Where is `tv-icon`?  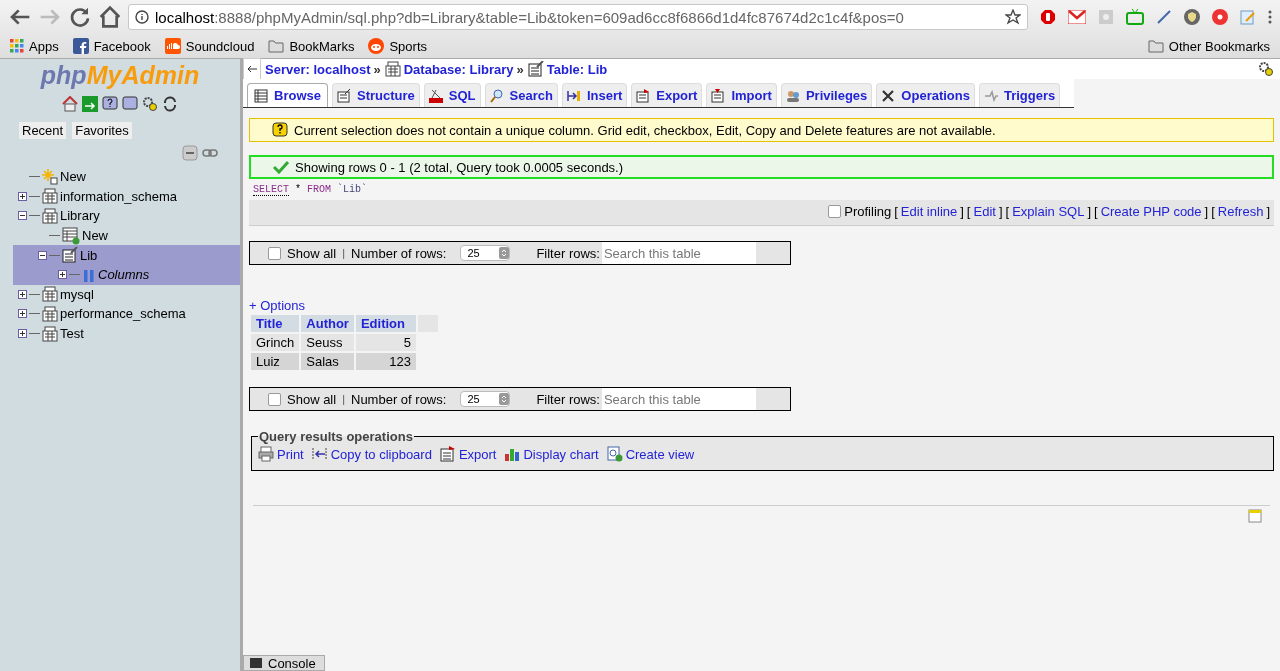
tv-icon is located at coordinates (1135, 17).